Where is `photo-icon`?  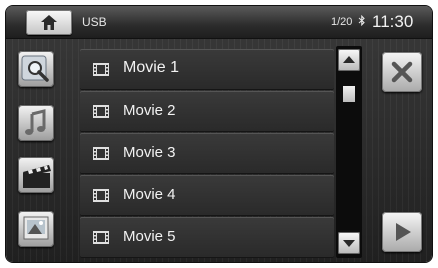 photo-icon is located at coordinates (36, 228).